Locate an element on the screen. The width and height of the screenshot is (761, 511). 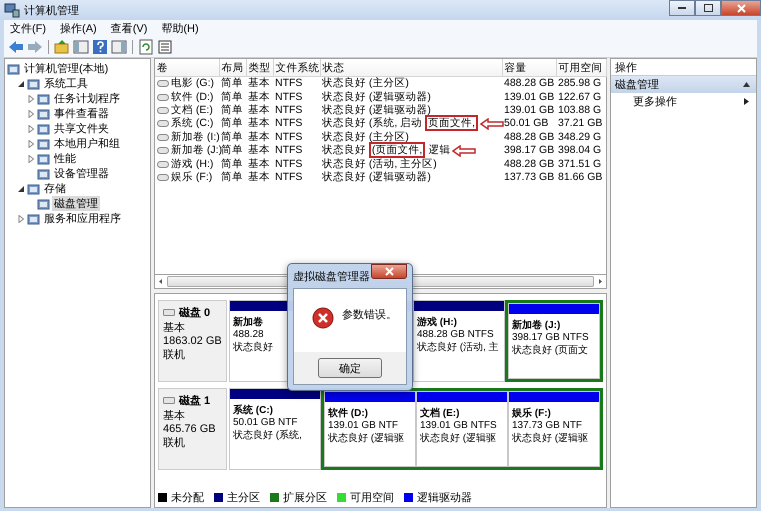
partition-status: 状态良好 (活动, 主 is located at coordinates (458, 347).